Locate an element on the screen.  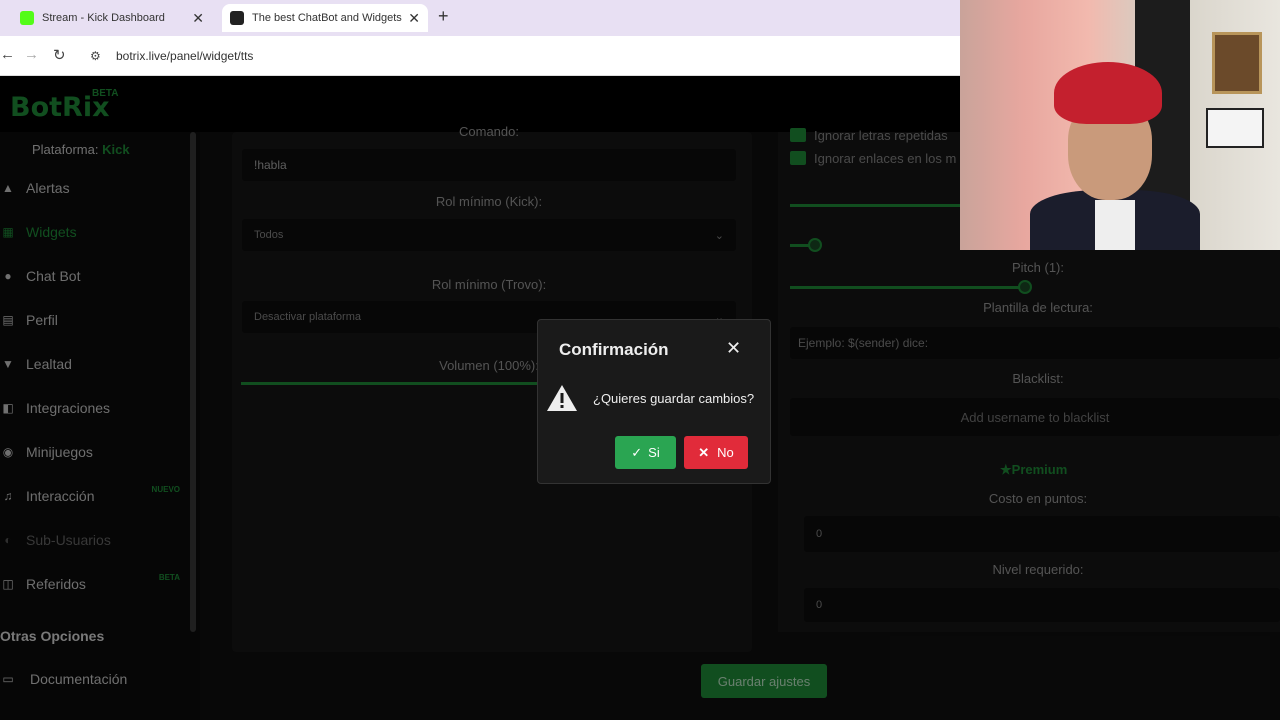
back-icon: ← is located at coordinates (7, 54).